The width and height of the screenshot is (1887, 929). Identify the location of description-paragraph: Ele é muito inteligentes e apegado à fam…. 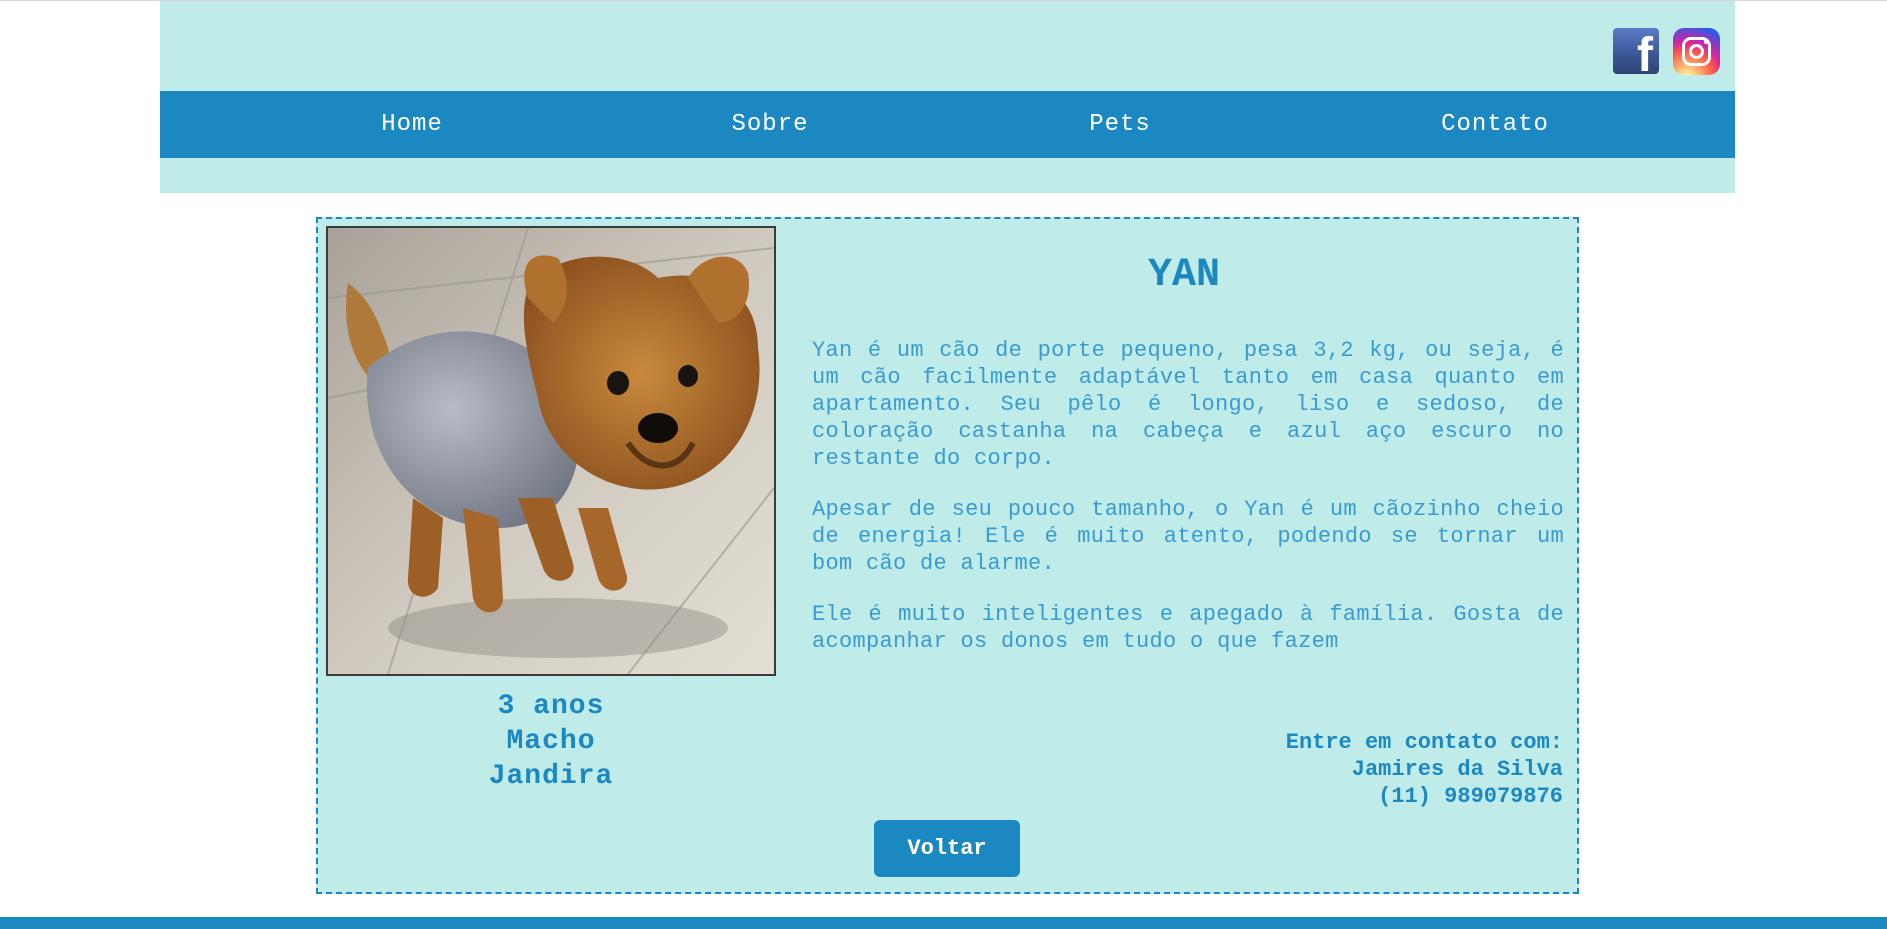
(1188, 628).